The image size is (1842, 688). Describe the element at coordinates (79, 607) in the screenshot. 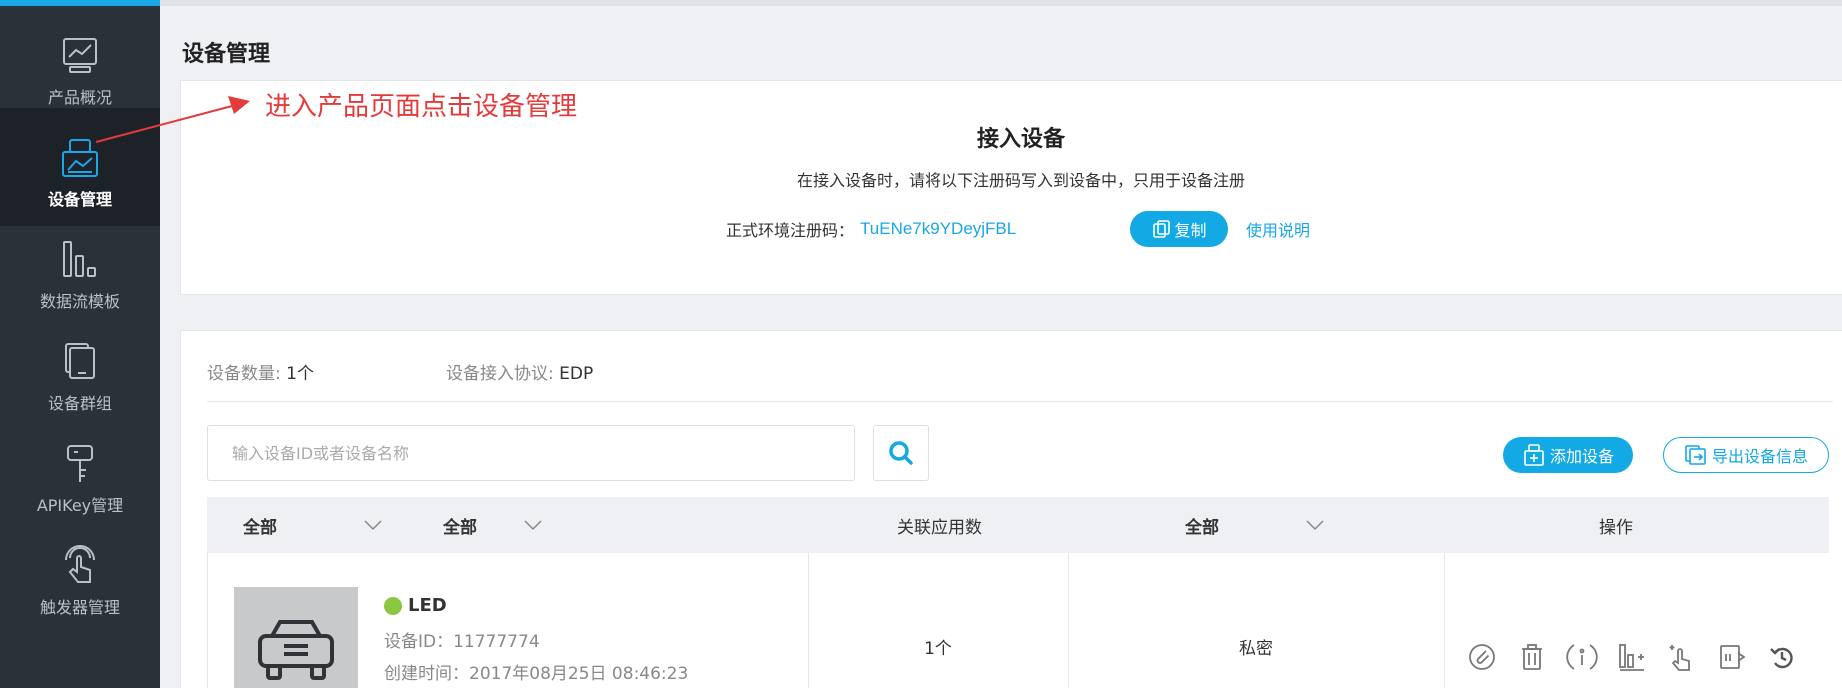

I see `sidebar-item-label: 触发器管理` at that location.